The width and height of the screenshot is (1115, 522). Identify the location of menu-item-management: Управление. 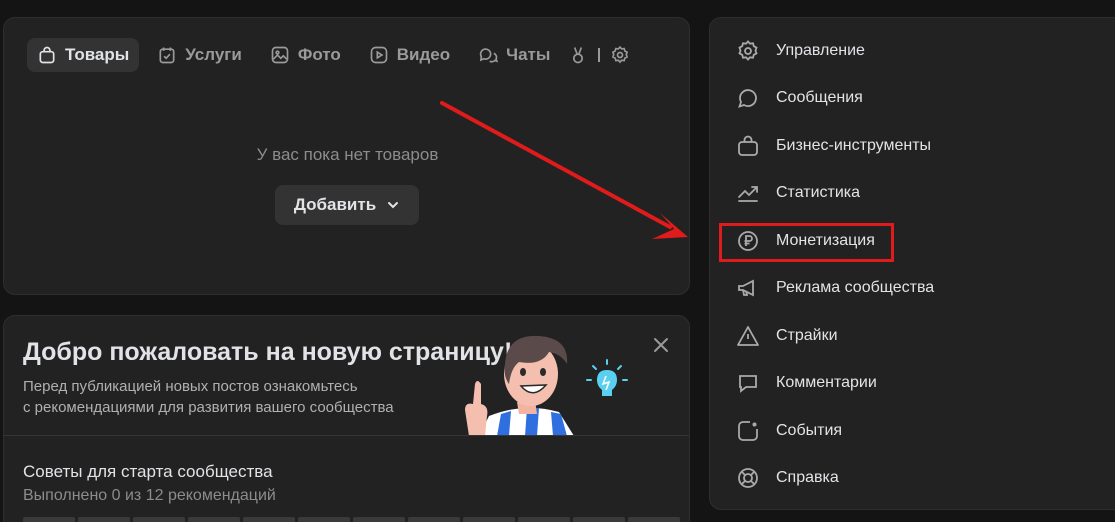
(912, 51).